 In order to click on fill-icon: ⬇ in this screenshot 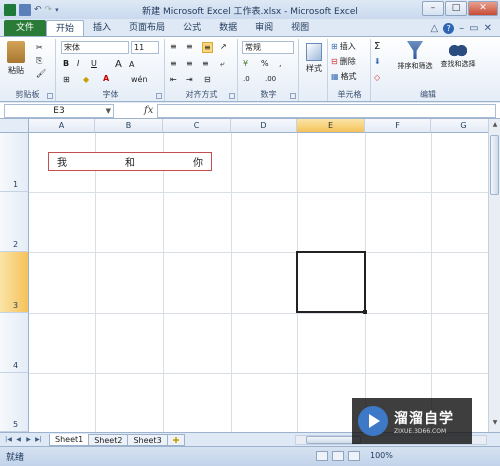, I will do `click(377, 61)`.